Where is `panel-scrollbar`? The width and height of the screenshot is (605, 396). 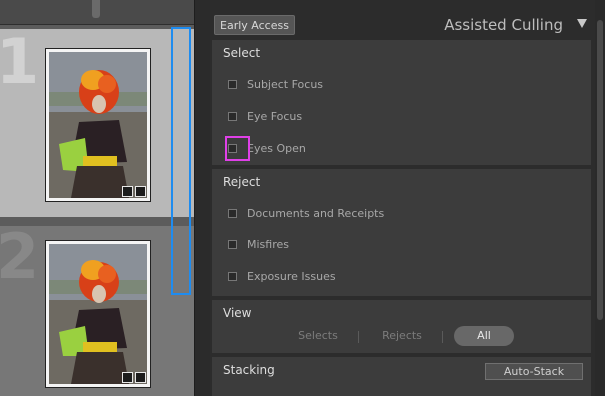
panel-scrollbar is located at coordinates (600, 198).